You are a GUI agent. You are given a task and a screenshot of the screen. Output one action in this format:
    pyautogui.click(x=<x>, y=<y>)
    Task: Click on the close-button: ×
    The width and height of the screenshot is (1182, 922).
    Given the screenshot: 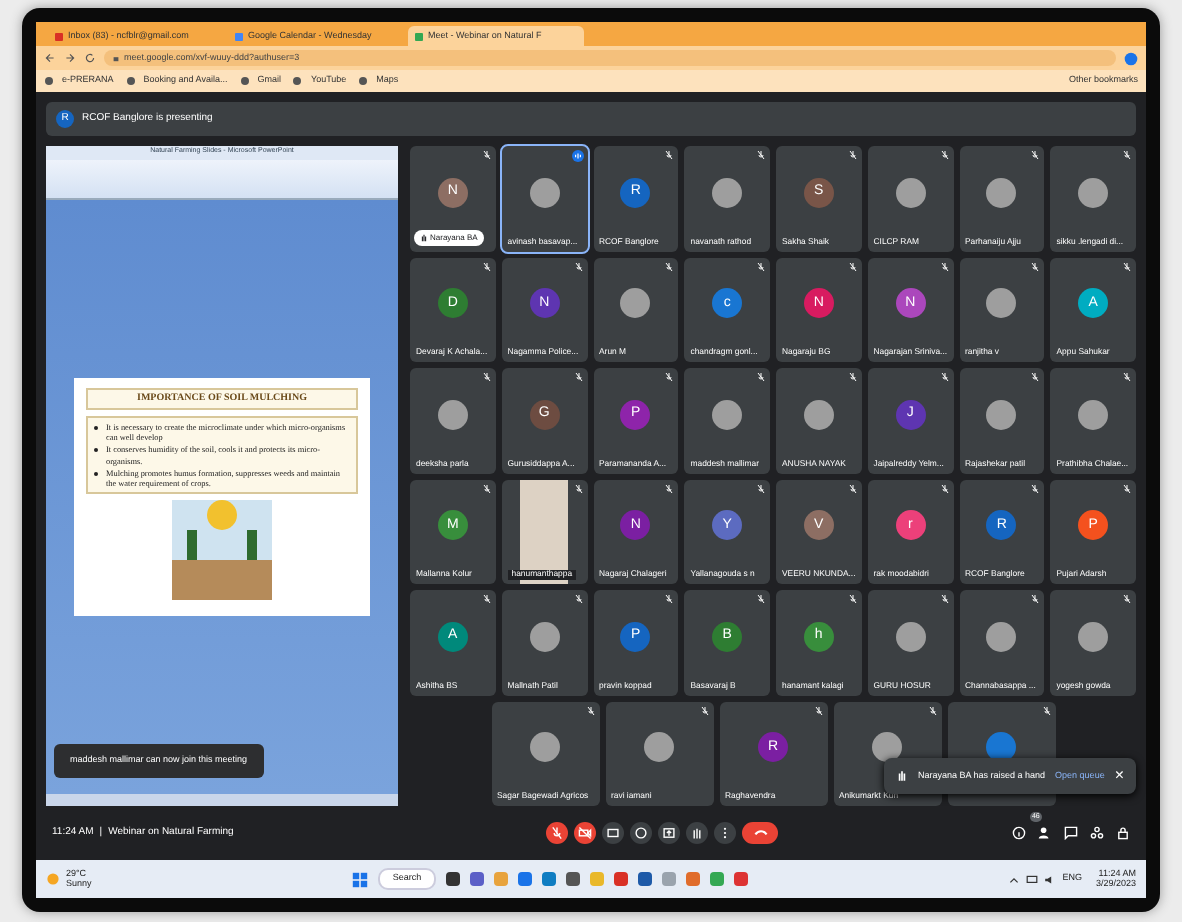 What is the action you would take?
    pyautogui.click(x=1119, y=776)
    